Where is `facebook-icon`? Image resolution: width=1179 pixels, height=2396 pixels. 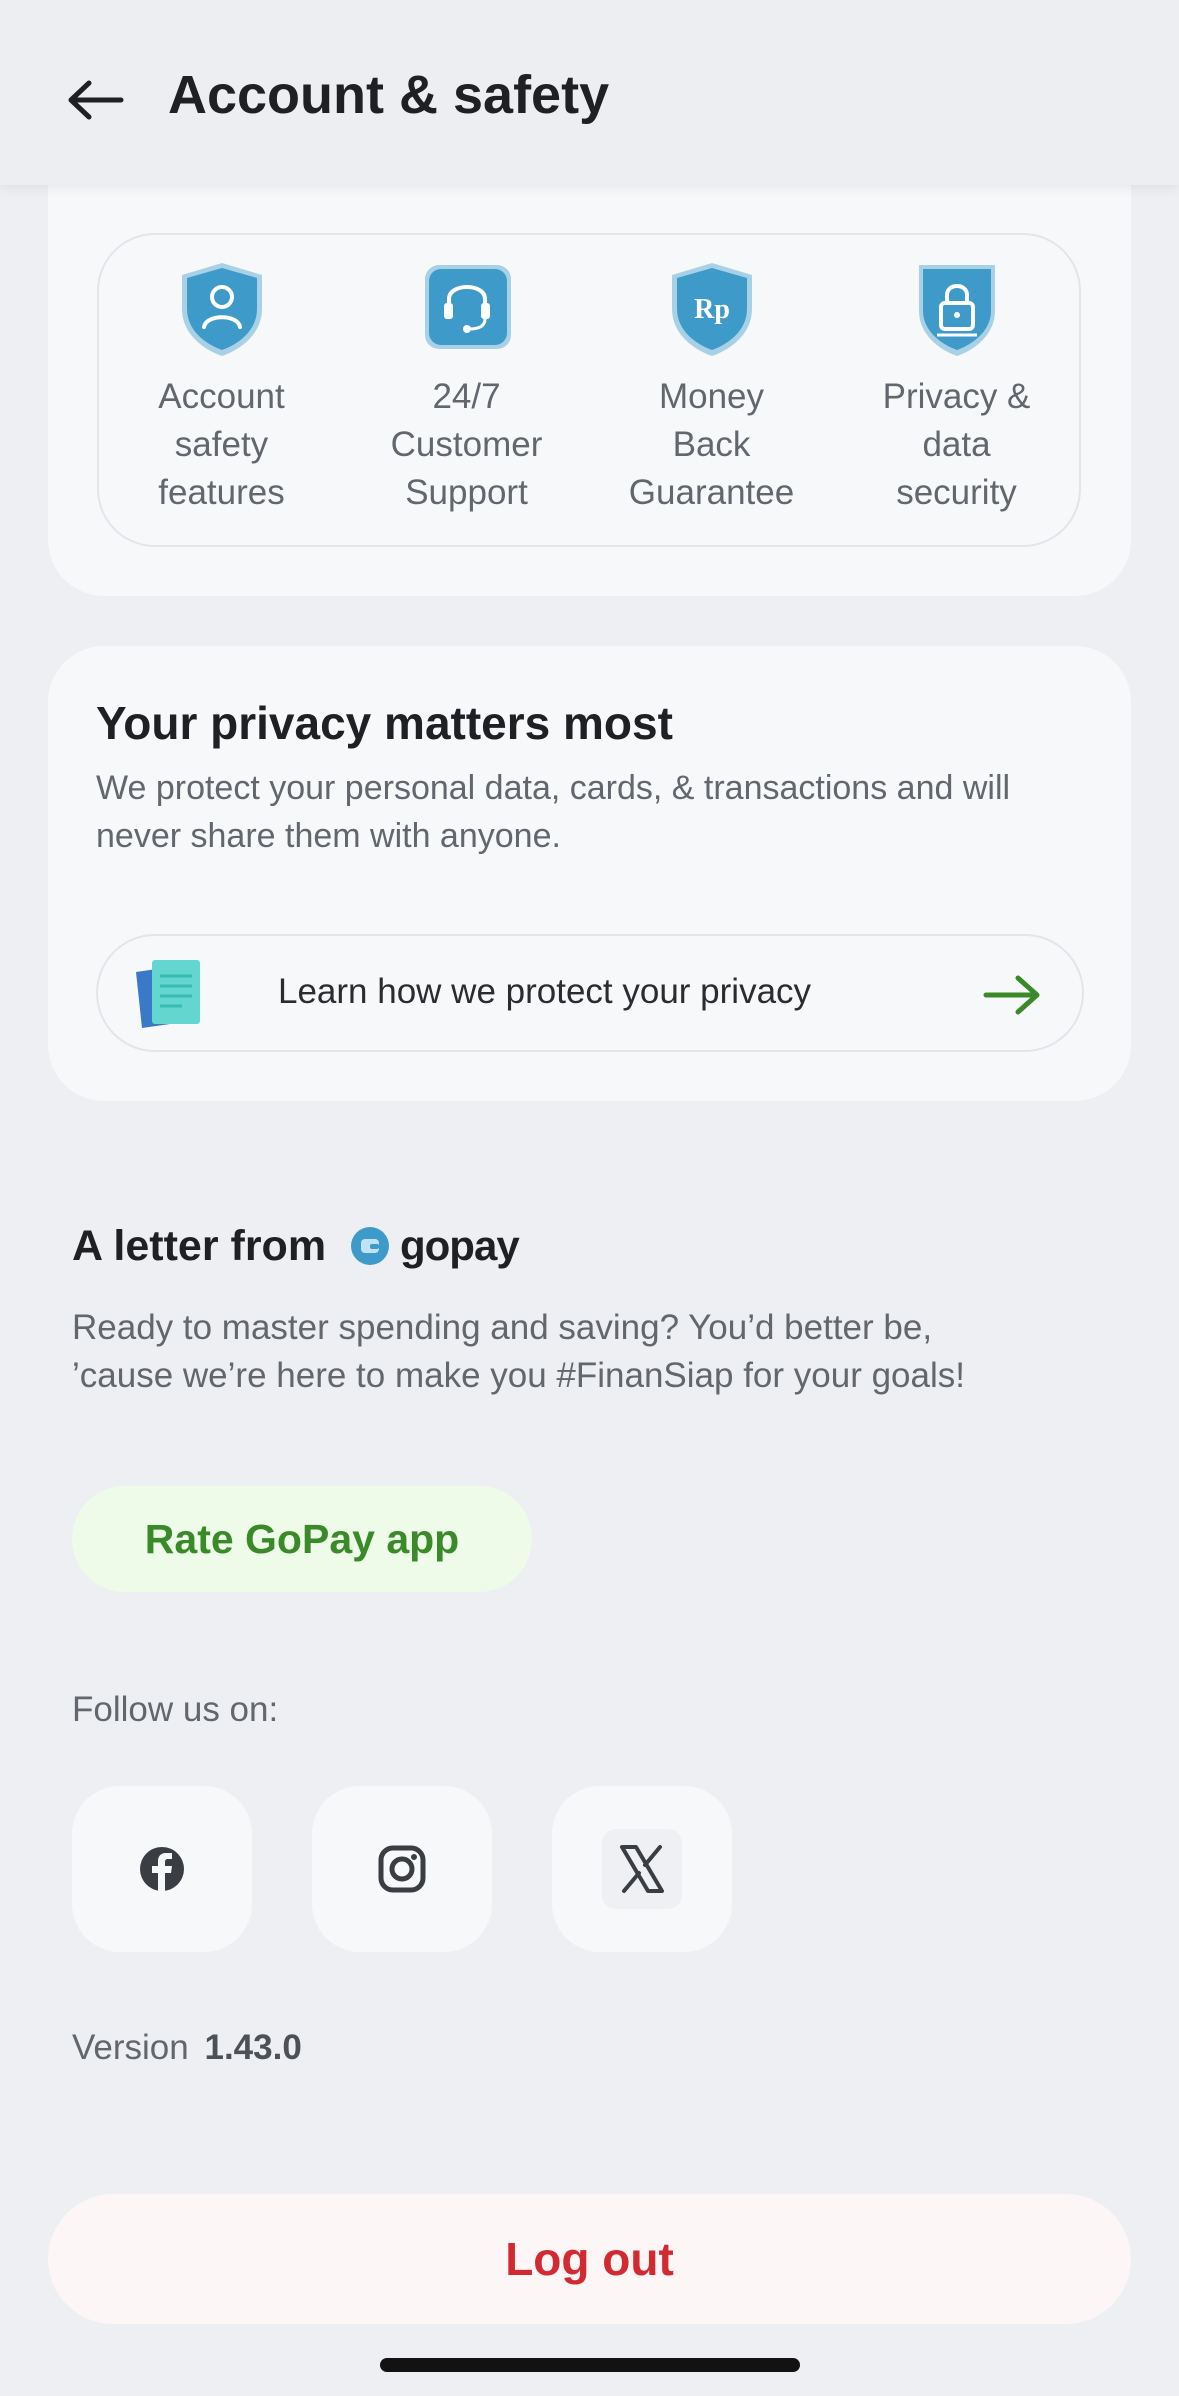
facebook-icon is located at coordinates (162, 1869).